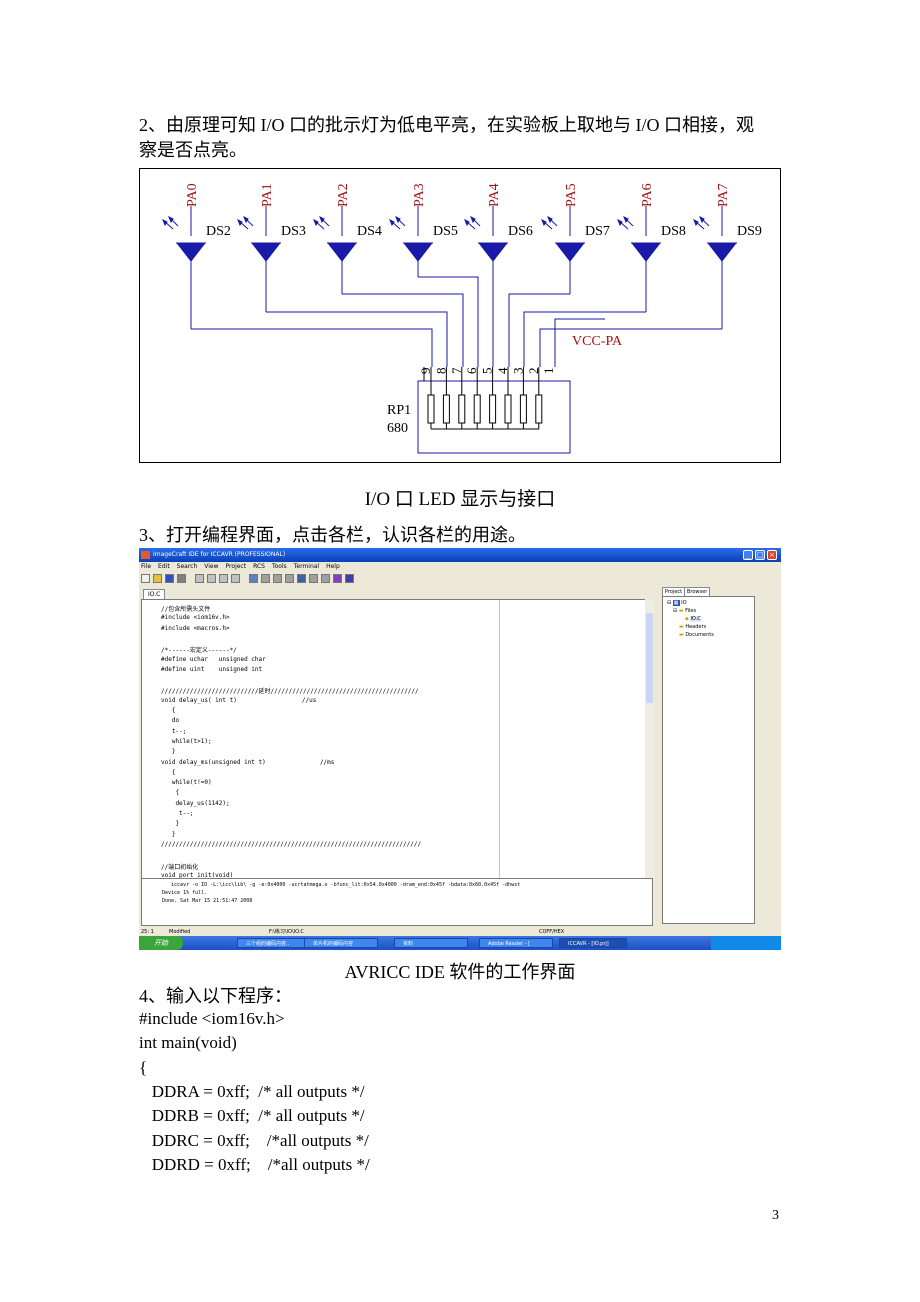 The width and height of the screenshot is (920, 1302). Describe the element at coordinates (252, 1116) in the screenshot. I see `program-line: DDRB = 0xff; /* all outputs */` at that location.